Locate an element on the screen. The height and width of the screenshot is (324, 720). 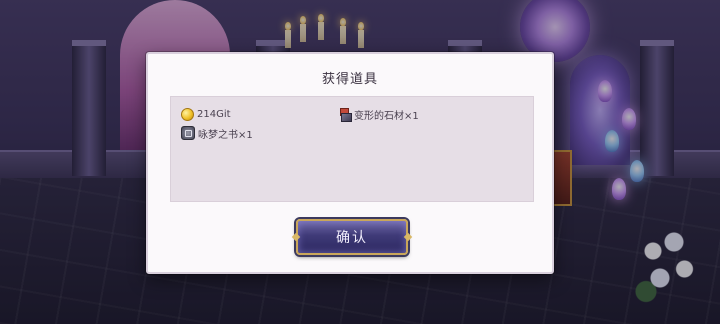
reward-item: 变形的石材×1 is located at coordinates (379, 114).